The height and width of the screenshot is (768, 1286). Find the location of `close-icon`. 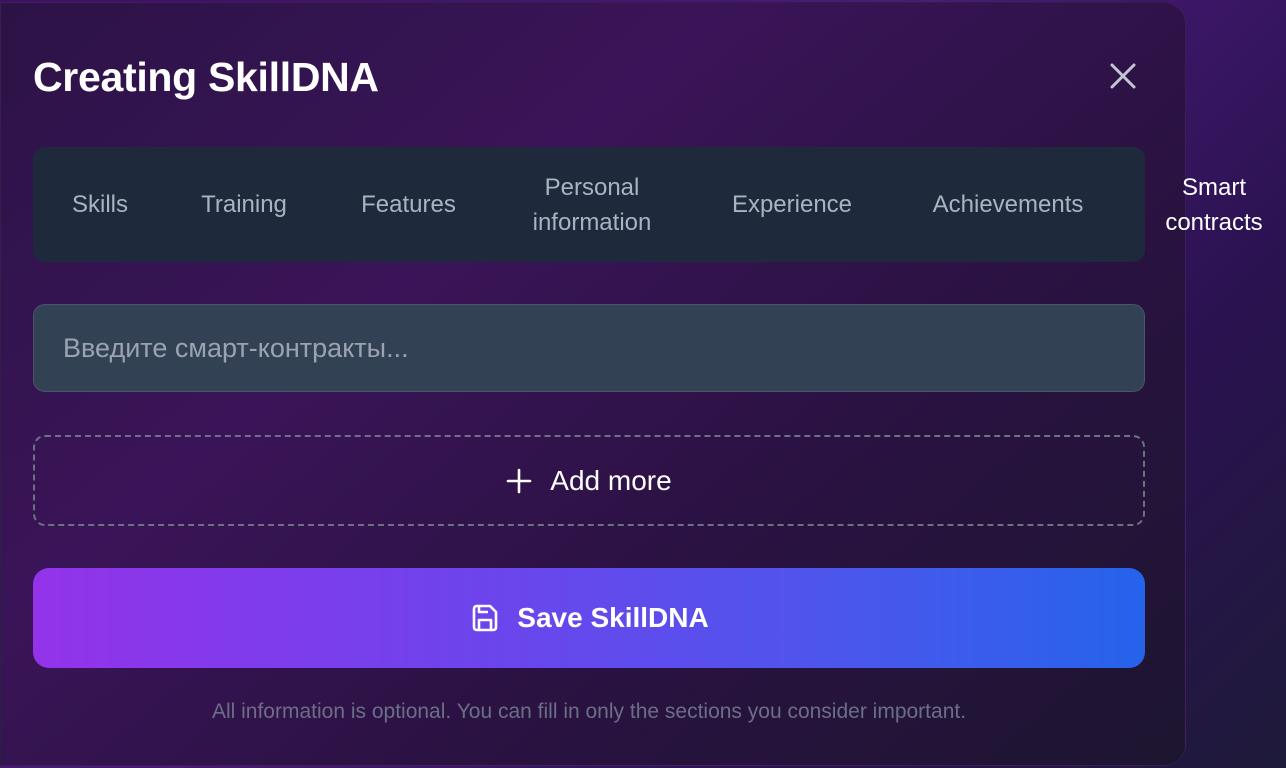

close-icon is located at coordinates (1123, 76).